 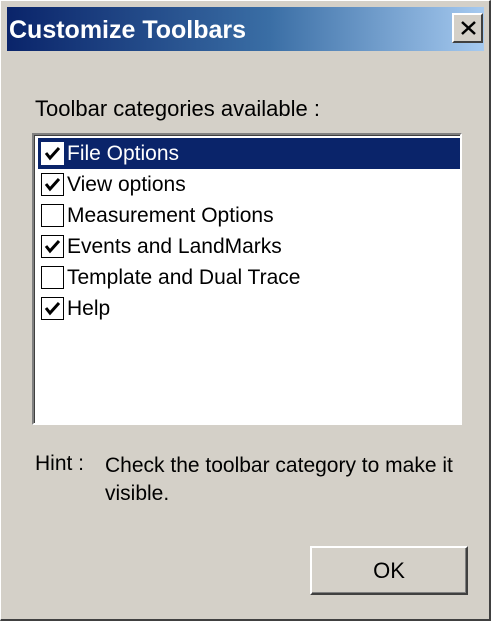 I want to click on close-button, so click(x=467, y=28).